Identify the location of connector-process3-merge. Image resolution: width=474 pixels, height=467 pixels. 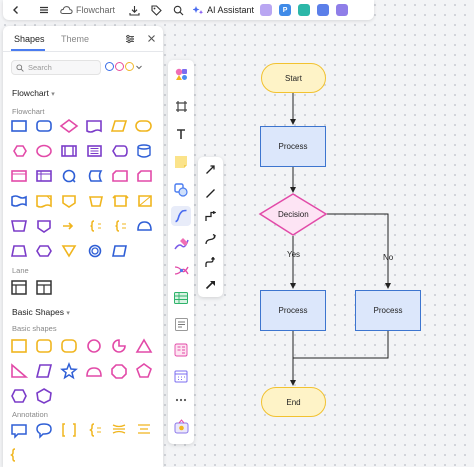
(341, 345).